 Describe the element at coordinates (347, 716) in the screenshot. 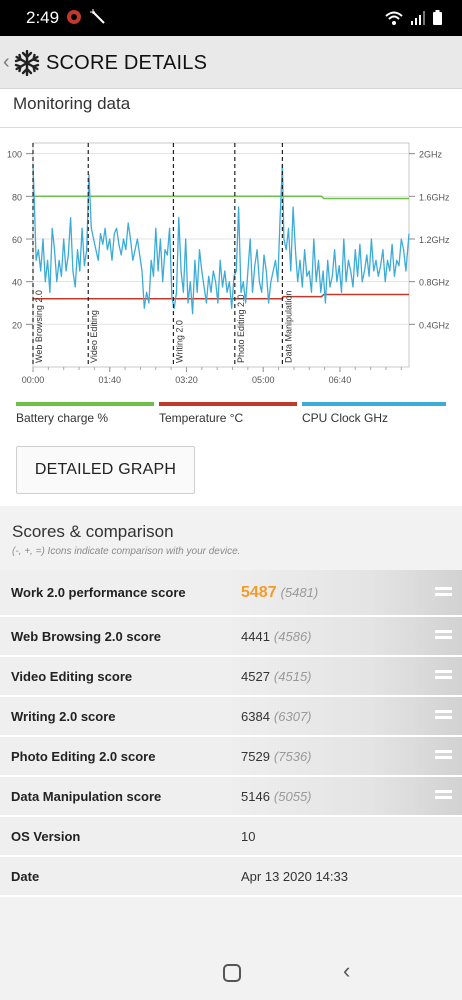

I see `row-value-cell: 6384 (6307)` at that location.